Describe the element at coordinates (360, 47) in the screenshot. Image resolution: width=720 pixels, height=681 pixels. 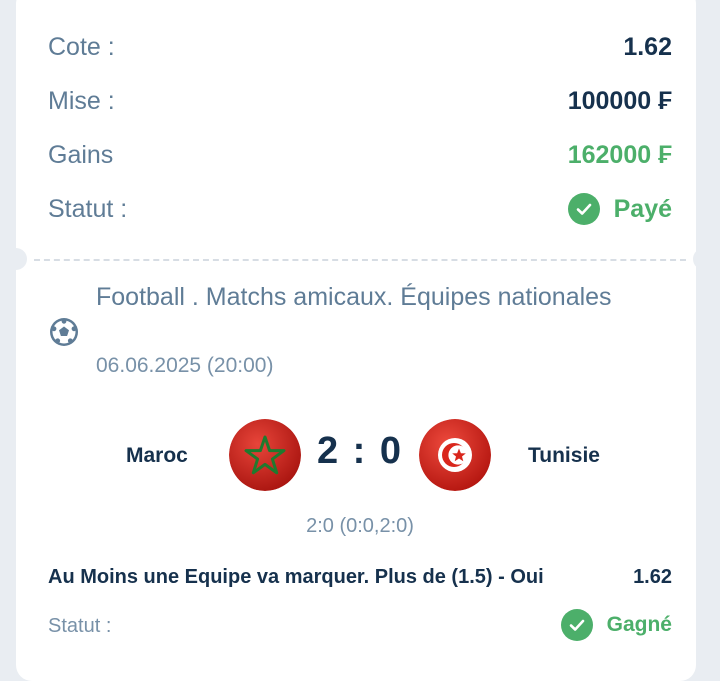
I see `odds-row: Cote : 1.62` at that location.